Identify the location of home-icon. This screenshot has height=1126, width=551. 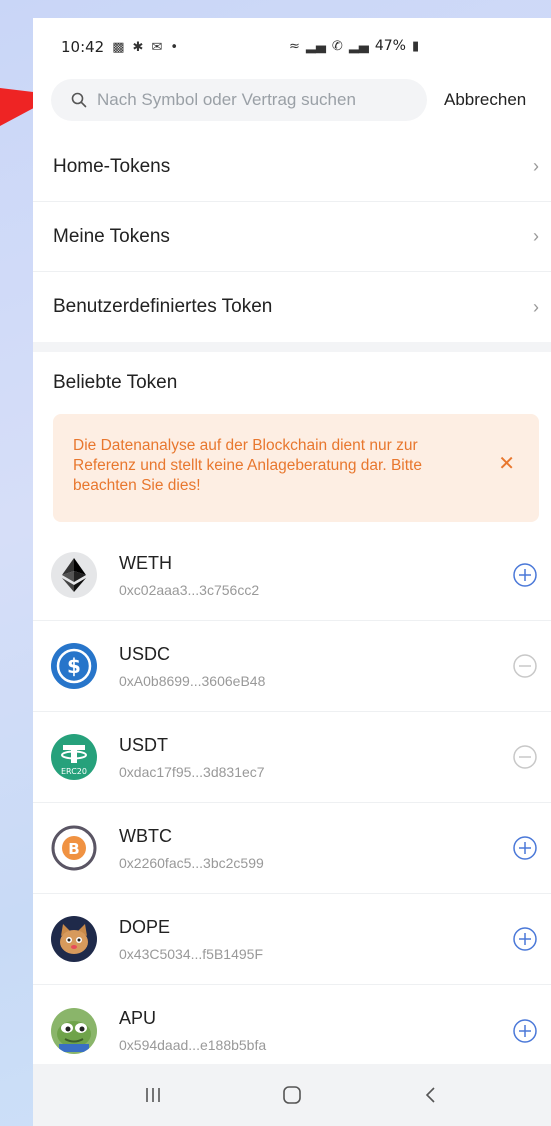
(292, 1095).